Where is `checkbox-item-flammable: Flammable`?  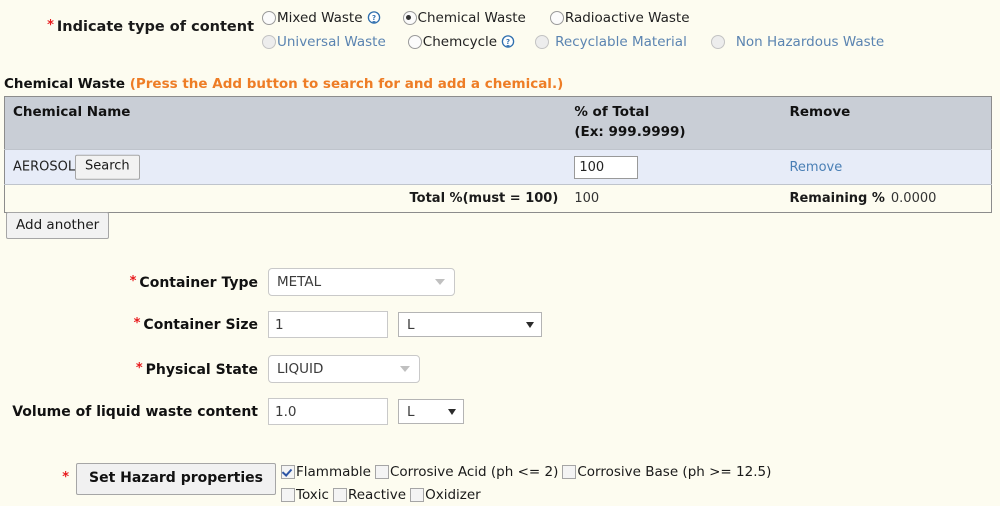
checkbox-item-flammable: Flammable is located at coordinates (328, 472).